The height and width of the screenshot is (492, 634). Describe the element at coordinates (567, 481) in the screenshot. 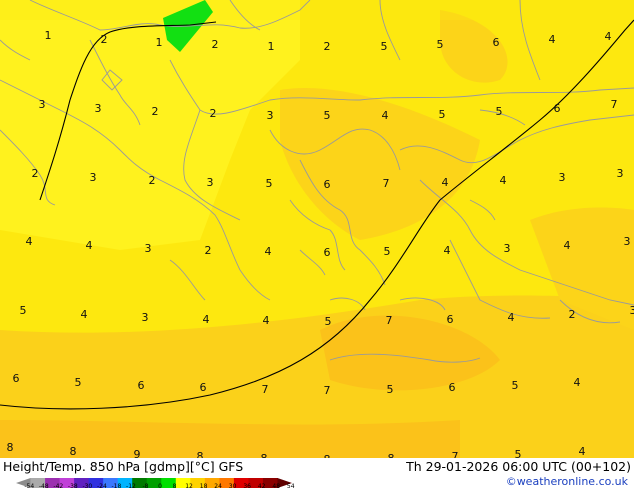

I see `credit-link: ©weatheronline.co.uk` at that location.